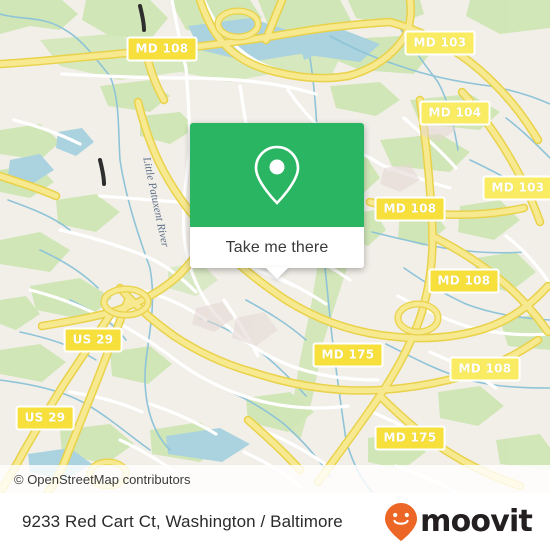 The width and height of the screenshot is (550, 550). Describe the element at coordinates (45, 418) in the screenshot. I see `road-shield-us29-s: US 29` at that location.